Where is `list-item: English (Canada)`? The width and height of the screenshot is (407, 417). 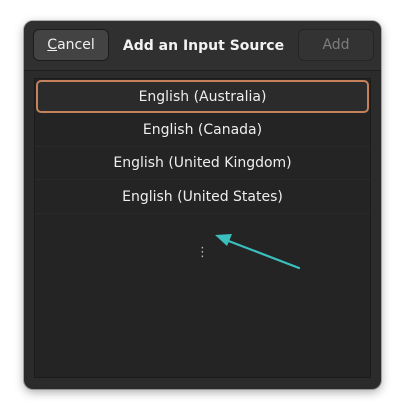 list-item: English (Canada) is located at coordinates (202, 130).